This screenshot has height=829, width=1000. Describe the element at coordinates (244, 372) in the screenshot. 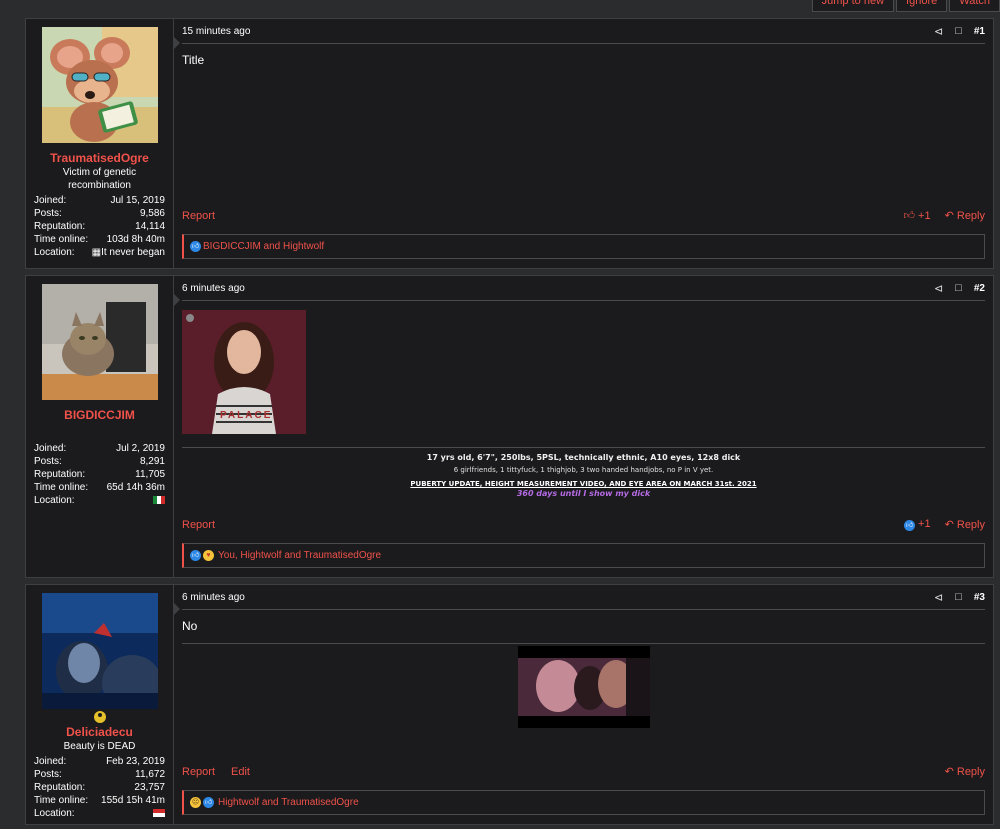

I see `post-image: PALACE` at that location.